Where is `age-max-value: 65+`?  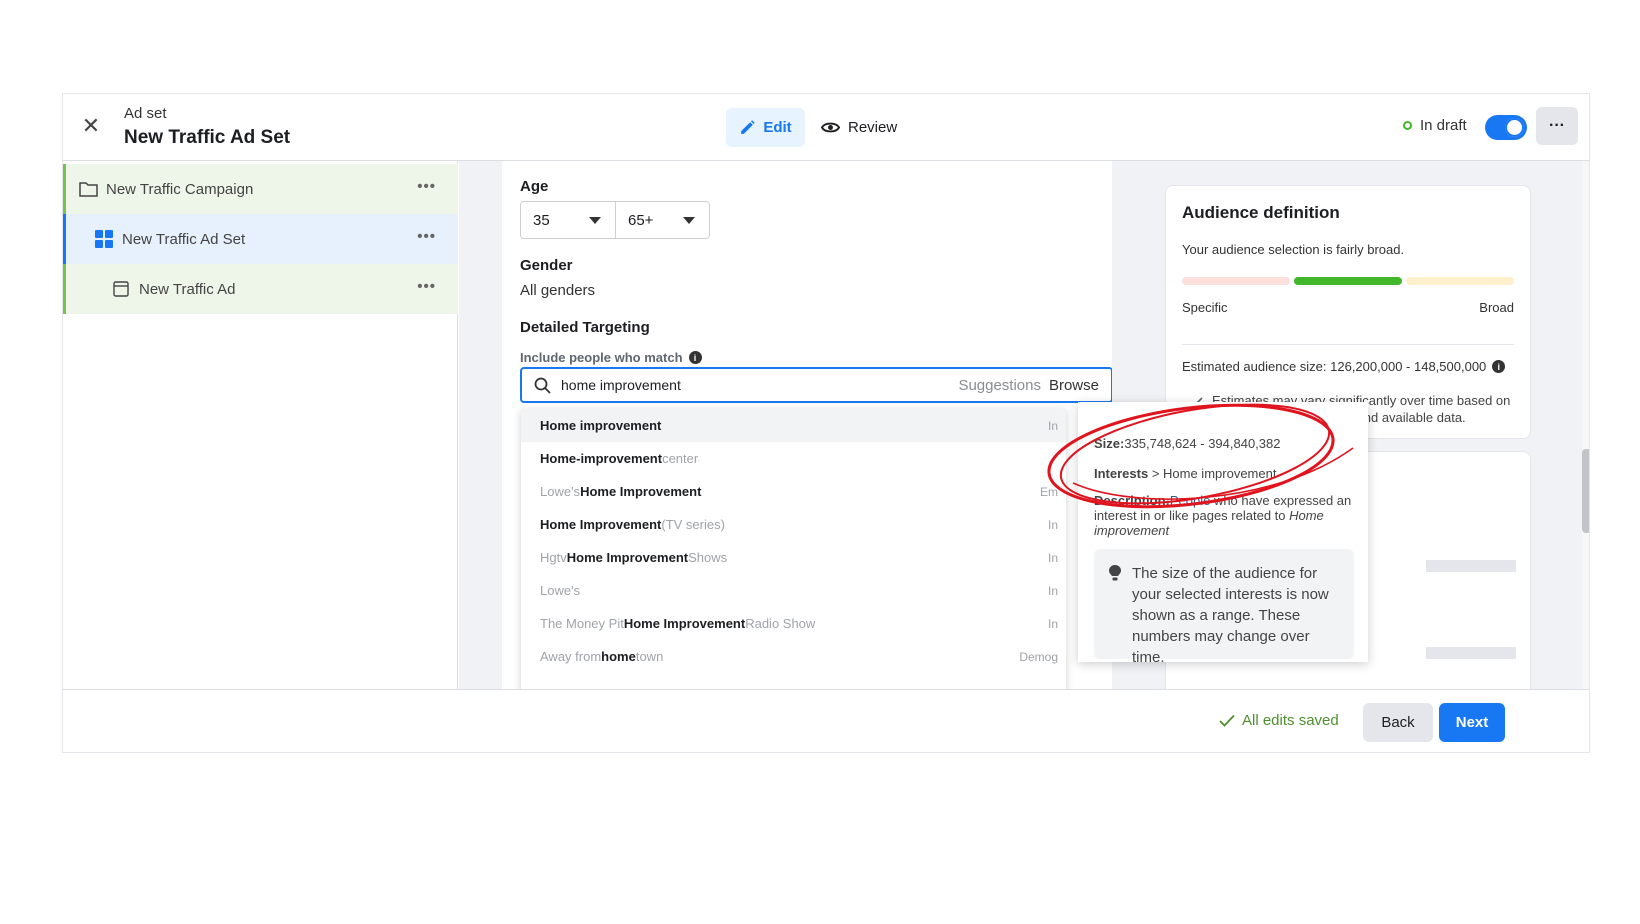
age-max-value: 65+ is located at coordinates (641, 220).